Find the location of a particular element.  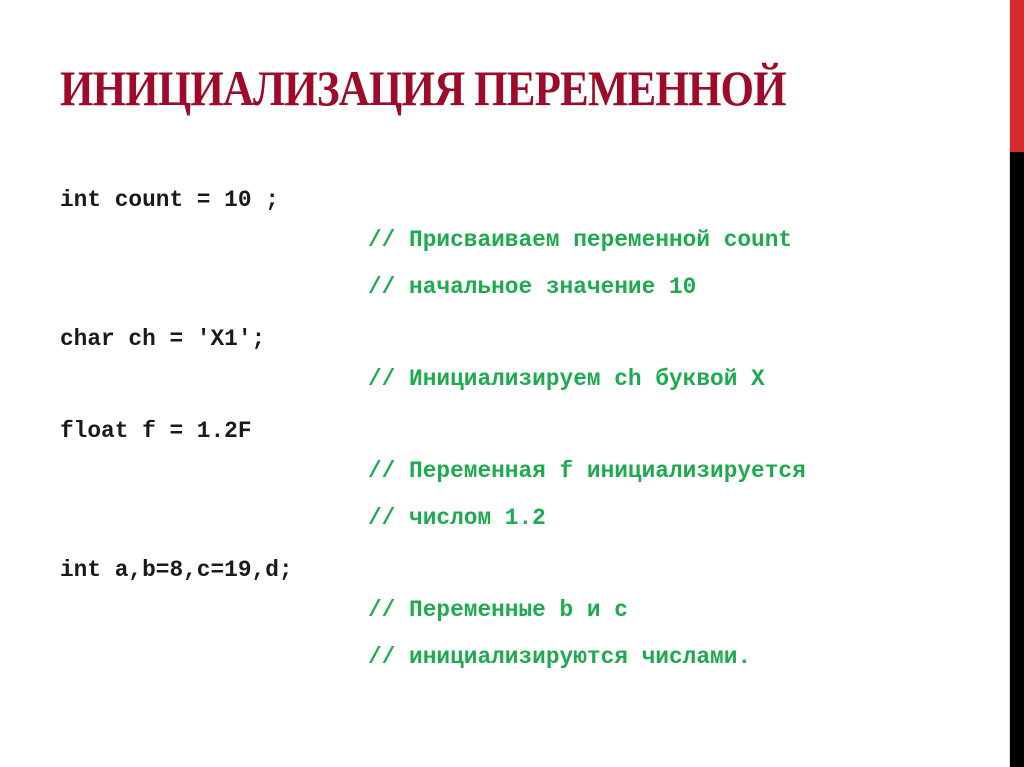

code-statement: char ch = 'X1'; is located at coordinates (163, 339).